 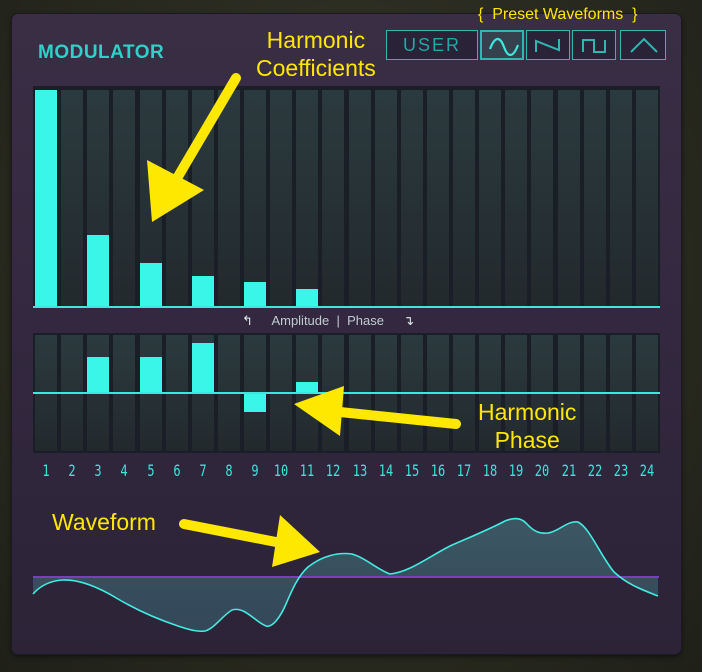 I want to click on waveform-arrow, so click(x=249, y=541).